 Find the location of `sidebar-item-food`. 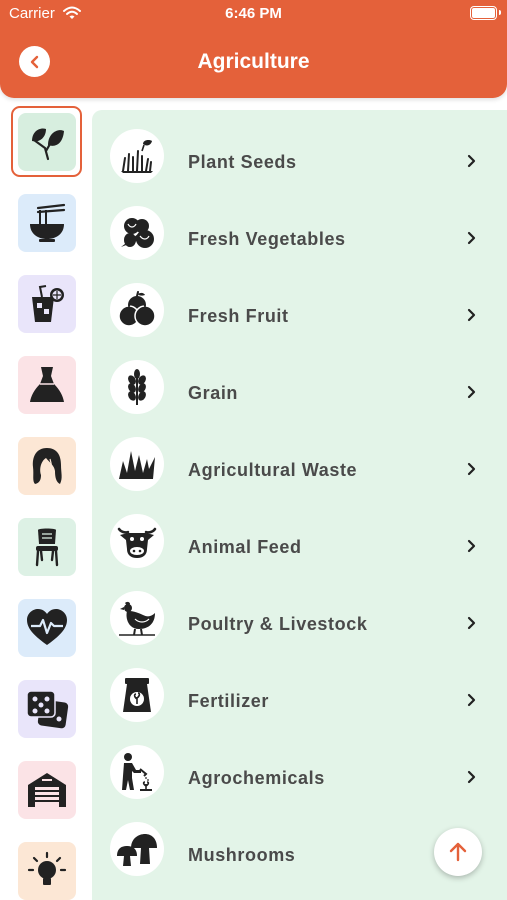

sidebar-item-food is located at coordinates (46, 222).